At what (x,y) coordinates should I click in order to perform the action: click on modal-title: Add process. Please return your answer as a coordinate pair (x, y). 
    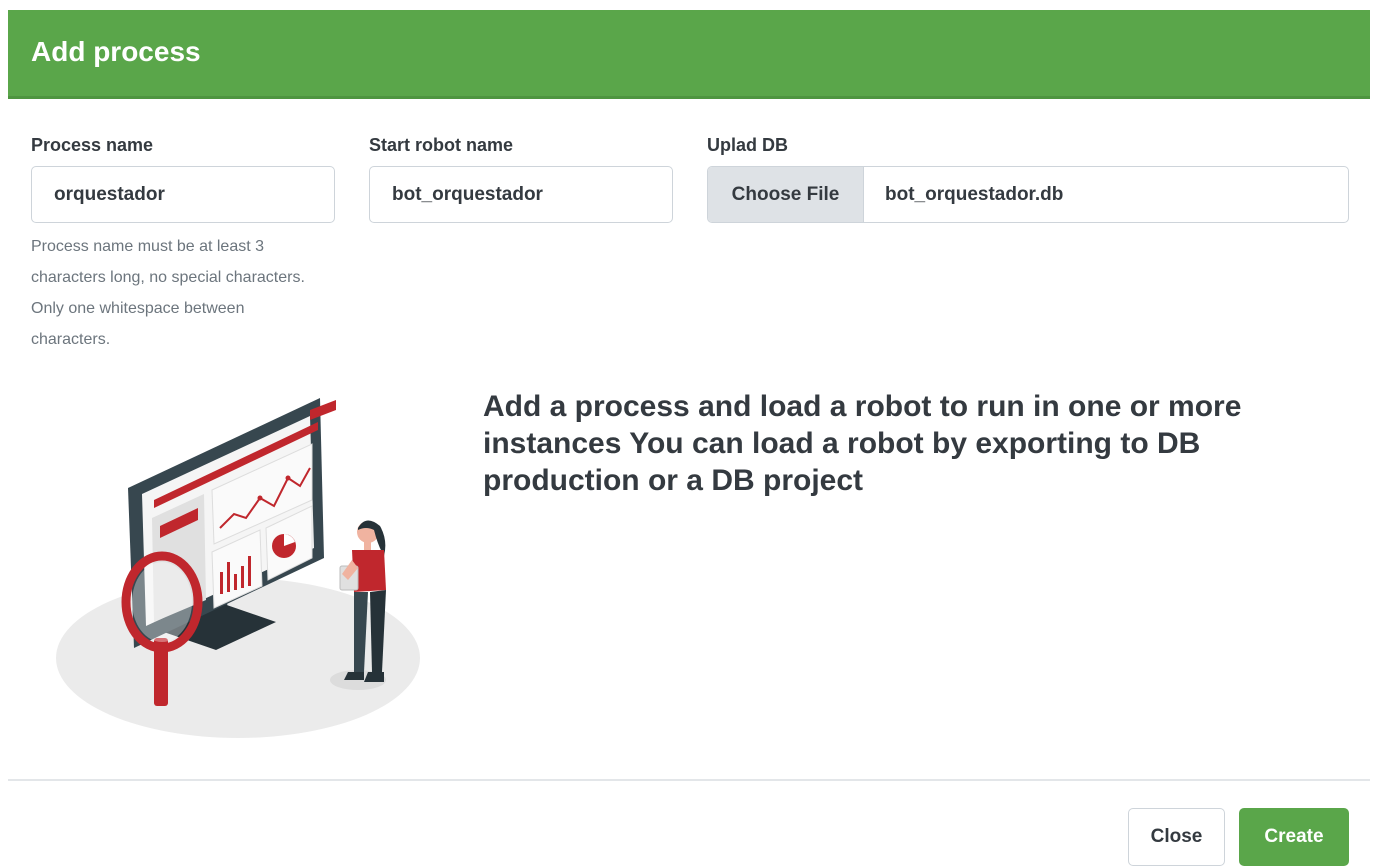
    Looking at the image, I should click on (116, 51).